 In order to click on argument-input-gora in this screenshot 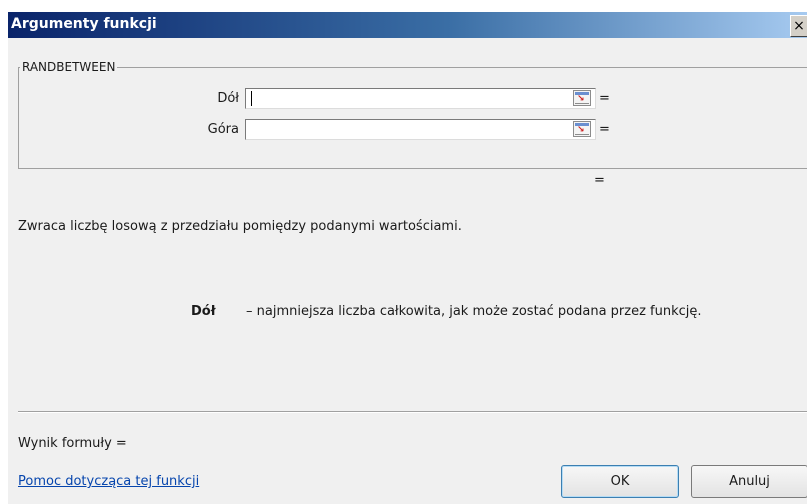, I will do `click(420, 129)`.